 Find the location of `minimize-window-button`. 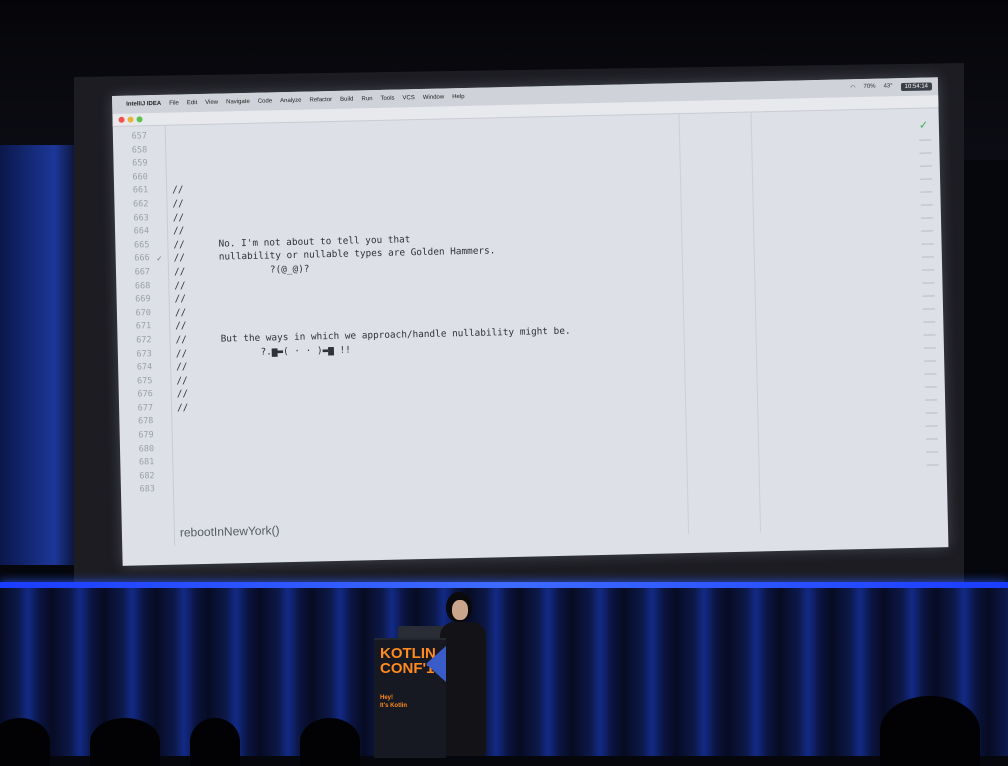

minimize-window-button is located at coordinates (130, 119).